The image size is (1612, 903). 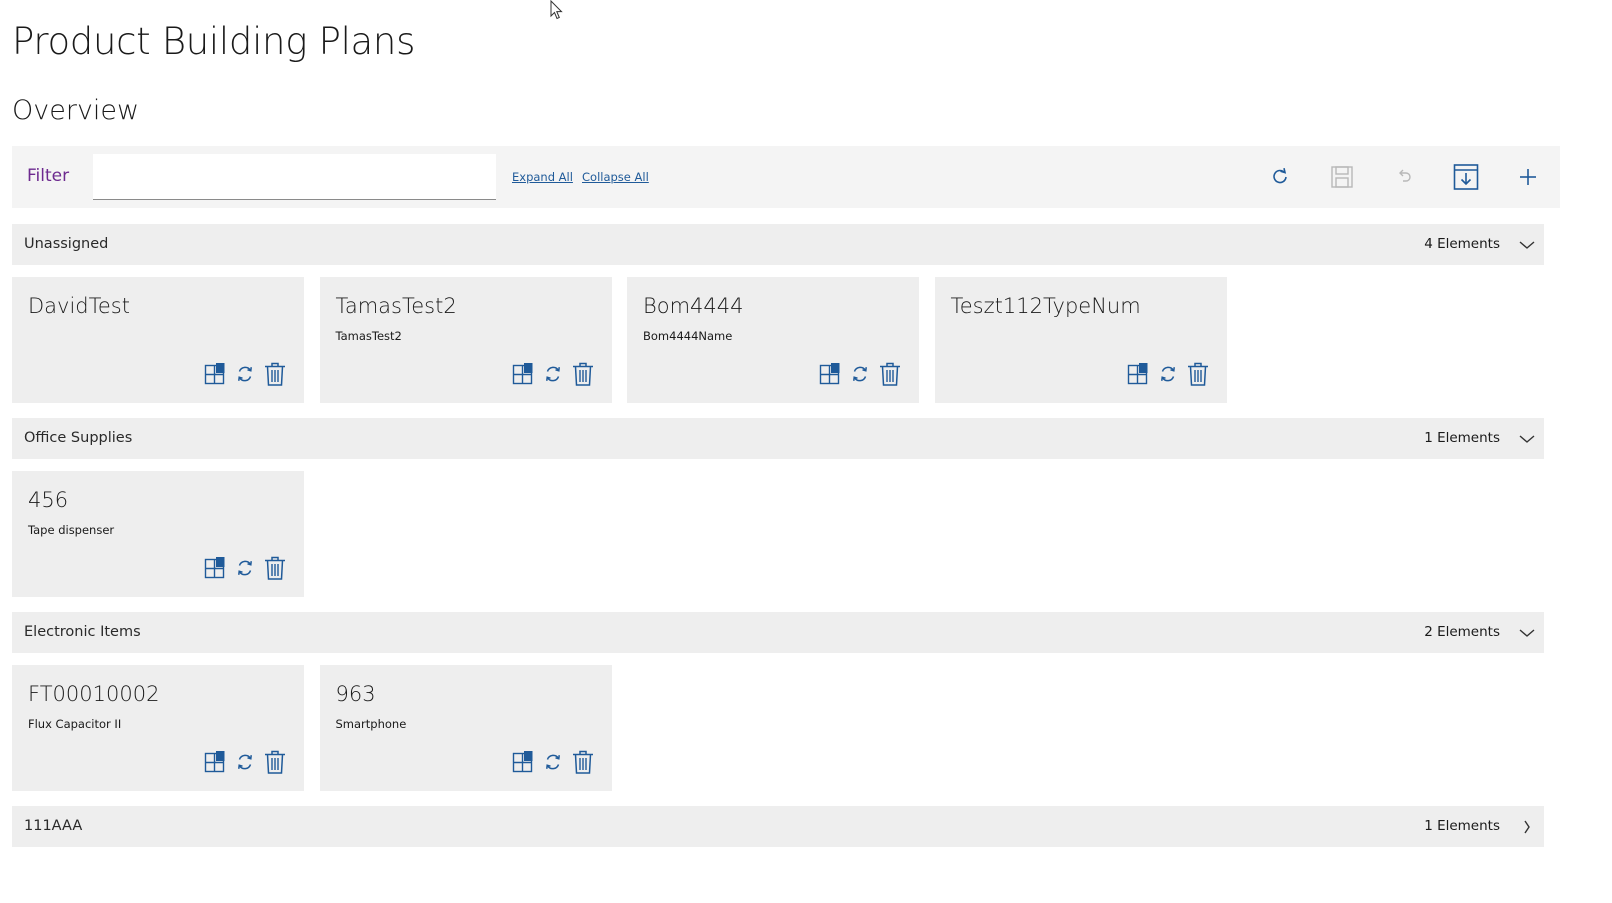 I want to click on group-name: 111AAA, so click(x=53, y=825).